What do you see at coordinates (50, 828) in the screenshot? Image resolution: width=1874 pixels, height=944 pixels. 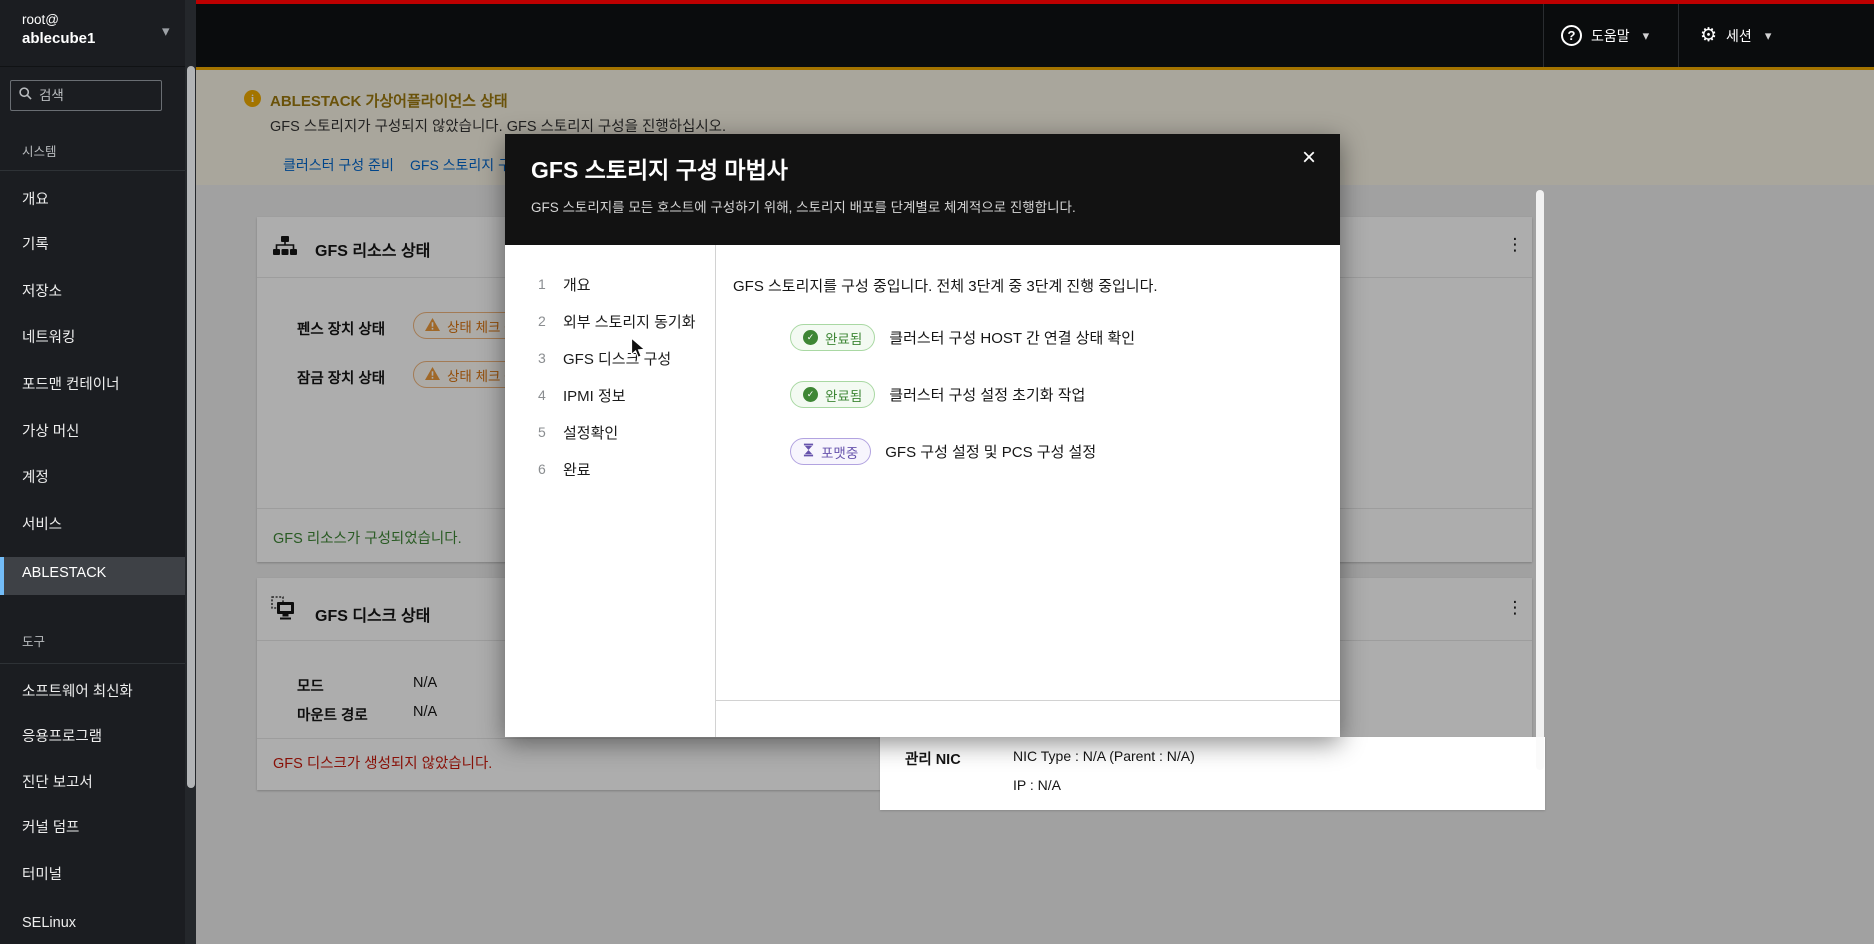 I see `sidebar-item-kernel-dump: 커널 덤프` at bounding box center [50, 828].